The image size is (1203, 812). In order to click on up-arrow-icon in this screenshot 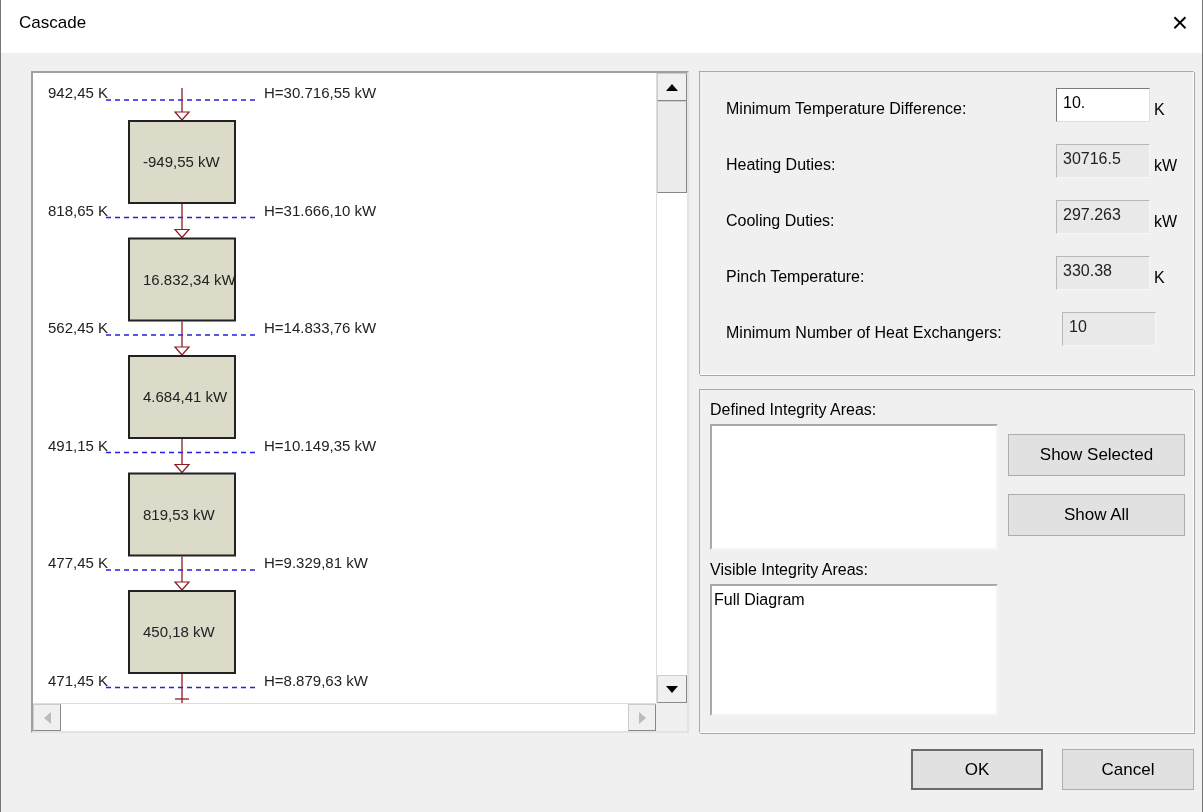, I will do `click(672, 87)`.